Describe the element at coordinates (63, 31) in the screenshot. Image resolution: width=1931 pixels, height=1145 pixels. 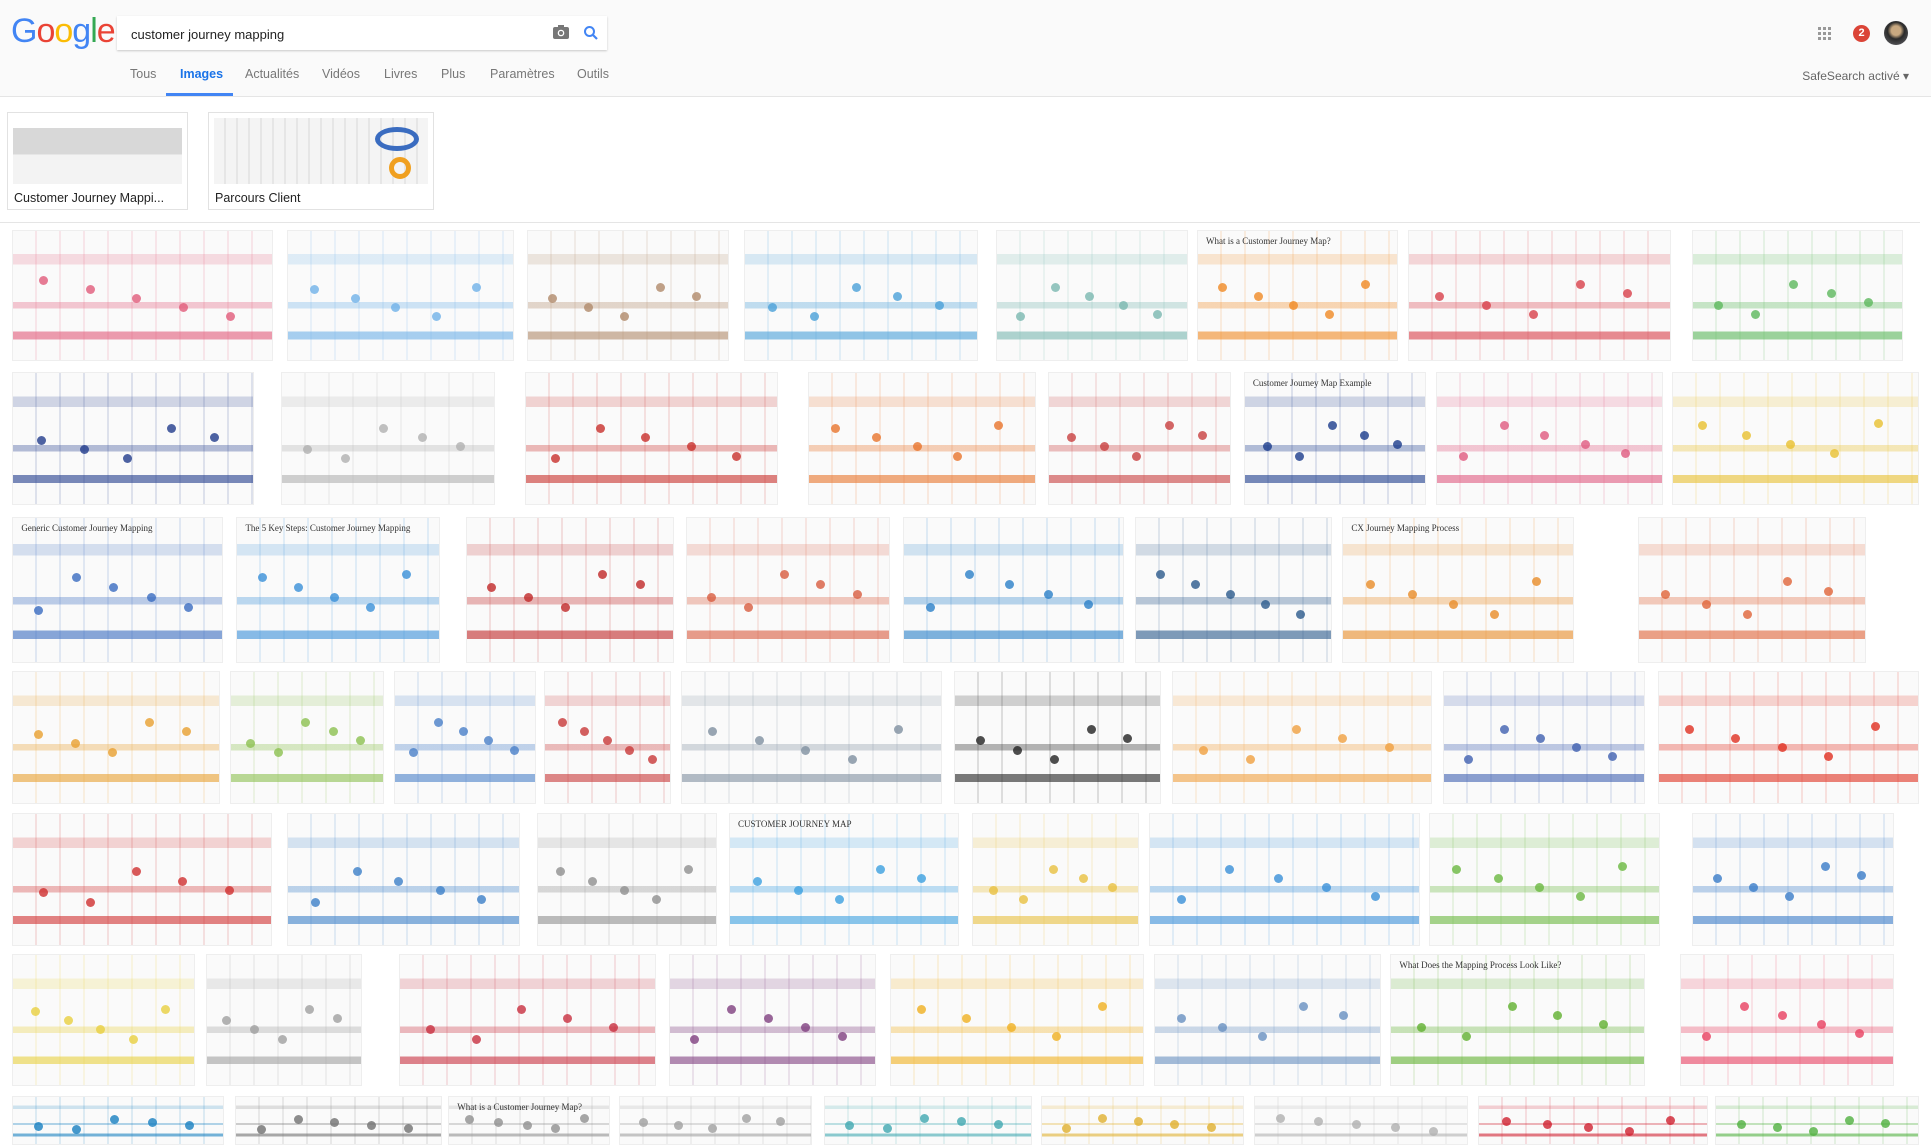
I see `google-logo: Google` at that location.